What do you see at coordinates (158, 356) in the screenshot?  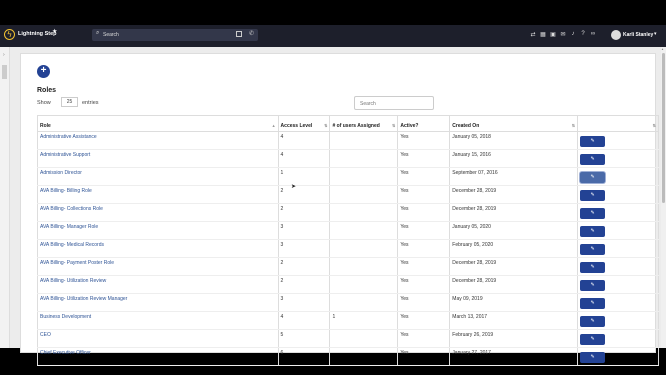 I see `role-cell: Chief Executive Officer` at bounding box center [158, 356].